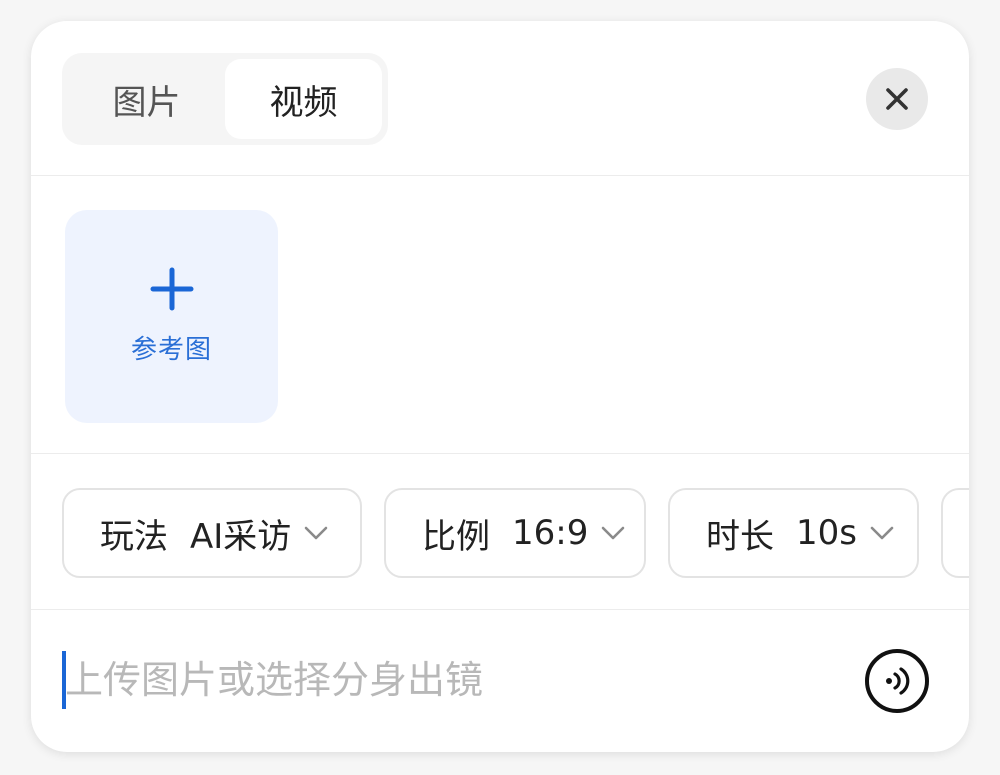 This screenshot has width=1000, height=775. What do you see at coordinates (740, 536) in the screenshot?
I see `option-key: 时长` at bounding box center [740, 536].